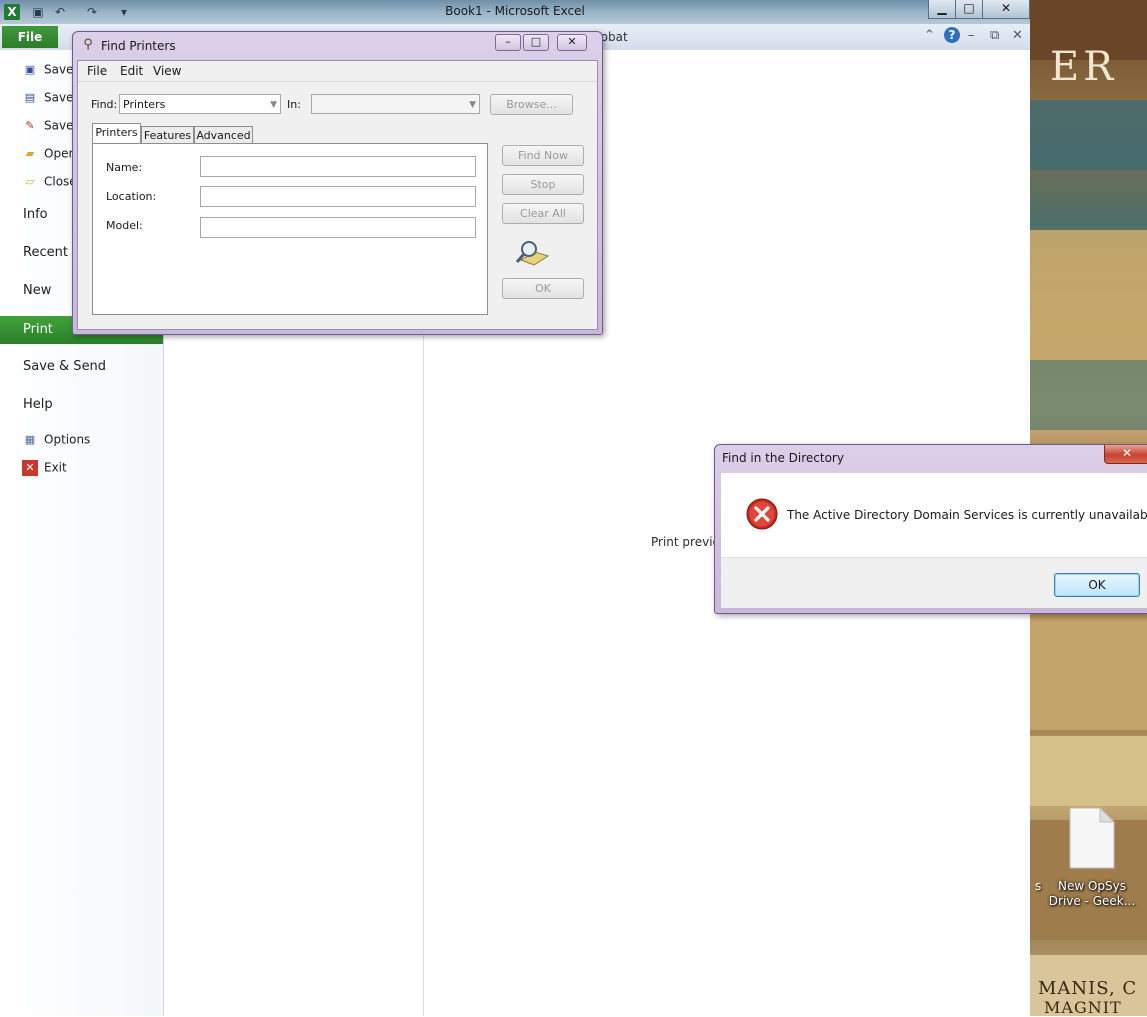 This screenshot has width=1147, height=1017. Describe the element at coordinates (30, 439) in the screenshot. I see `options-icon: ▦` at that location.